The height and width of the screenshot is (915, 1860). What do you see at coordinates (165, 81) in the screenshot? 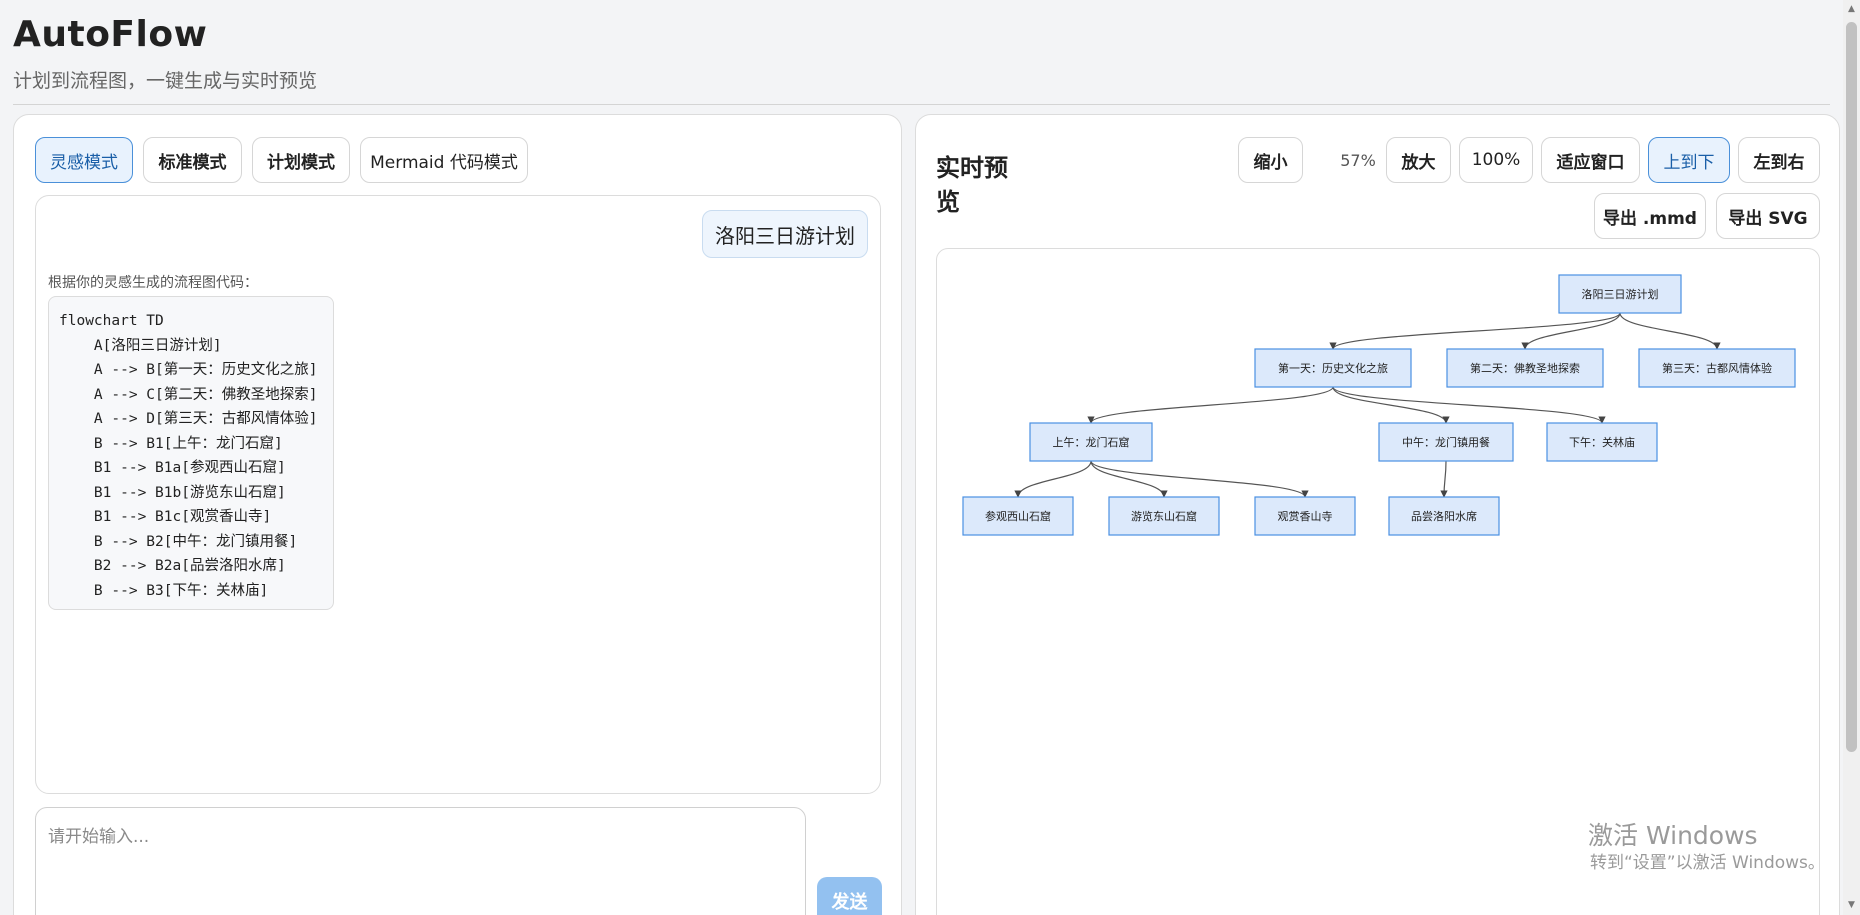
I see `app-subtitle: 计划到流程图，一键生成与实时预览` at bounding box center [165, 81].